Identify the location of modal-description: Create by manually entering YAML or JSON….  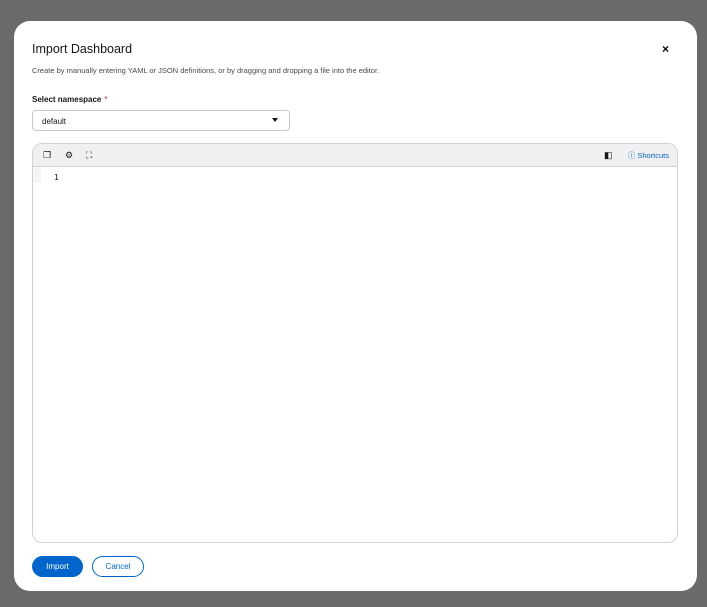
(206, 70).